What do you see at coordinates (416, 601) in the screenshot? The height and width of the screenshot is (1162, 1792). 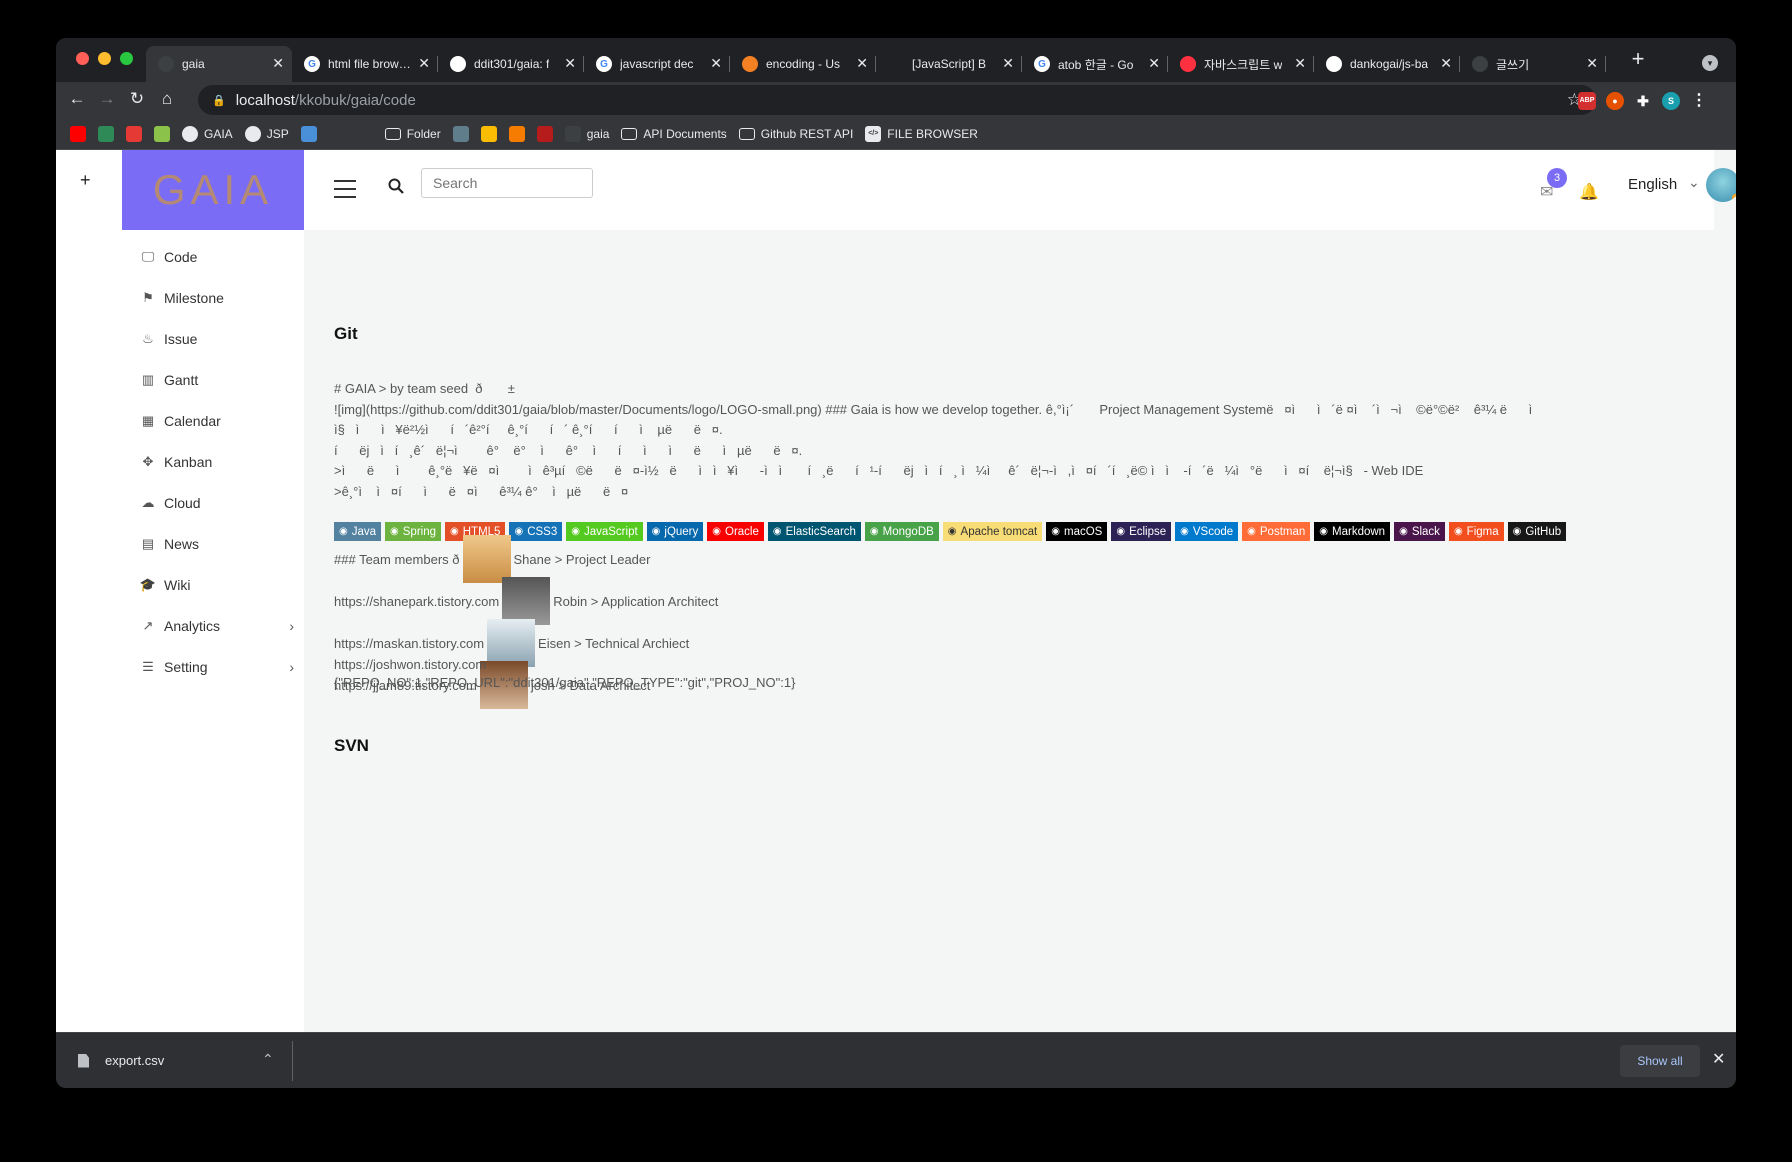 I see `member-prefix: https://shanepark.tistory.com` at bounding box center [416, 601].